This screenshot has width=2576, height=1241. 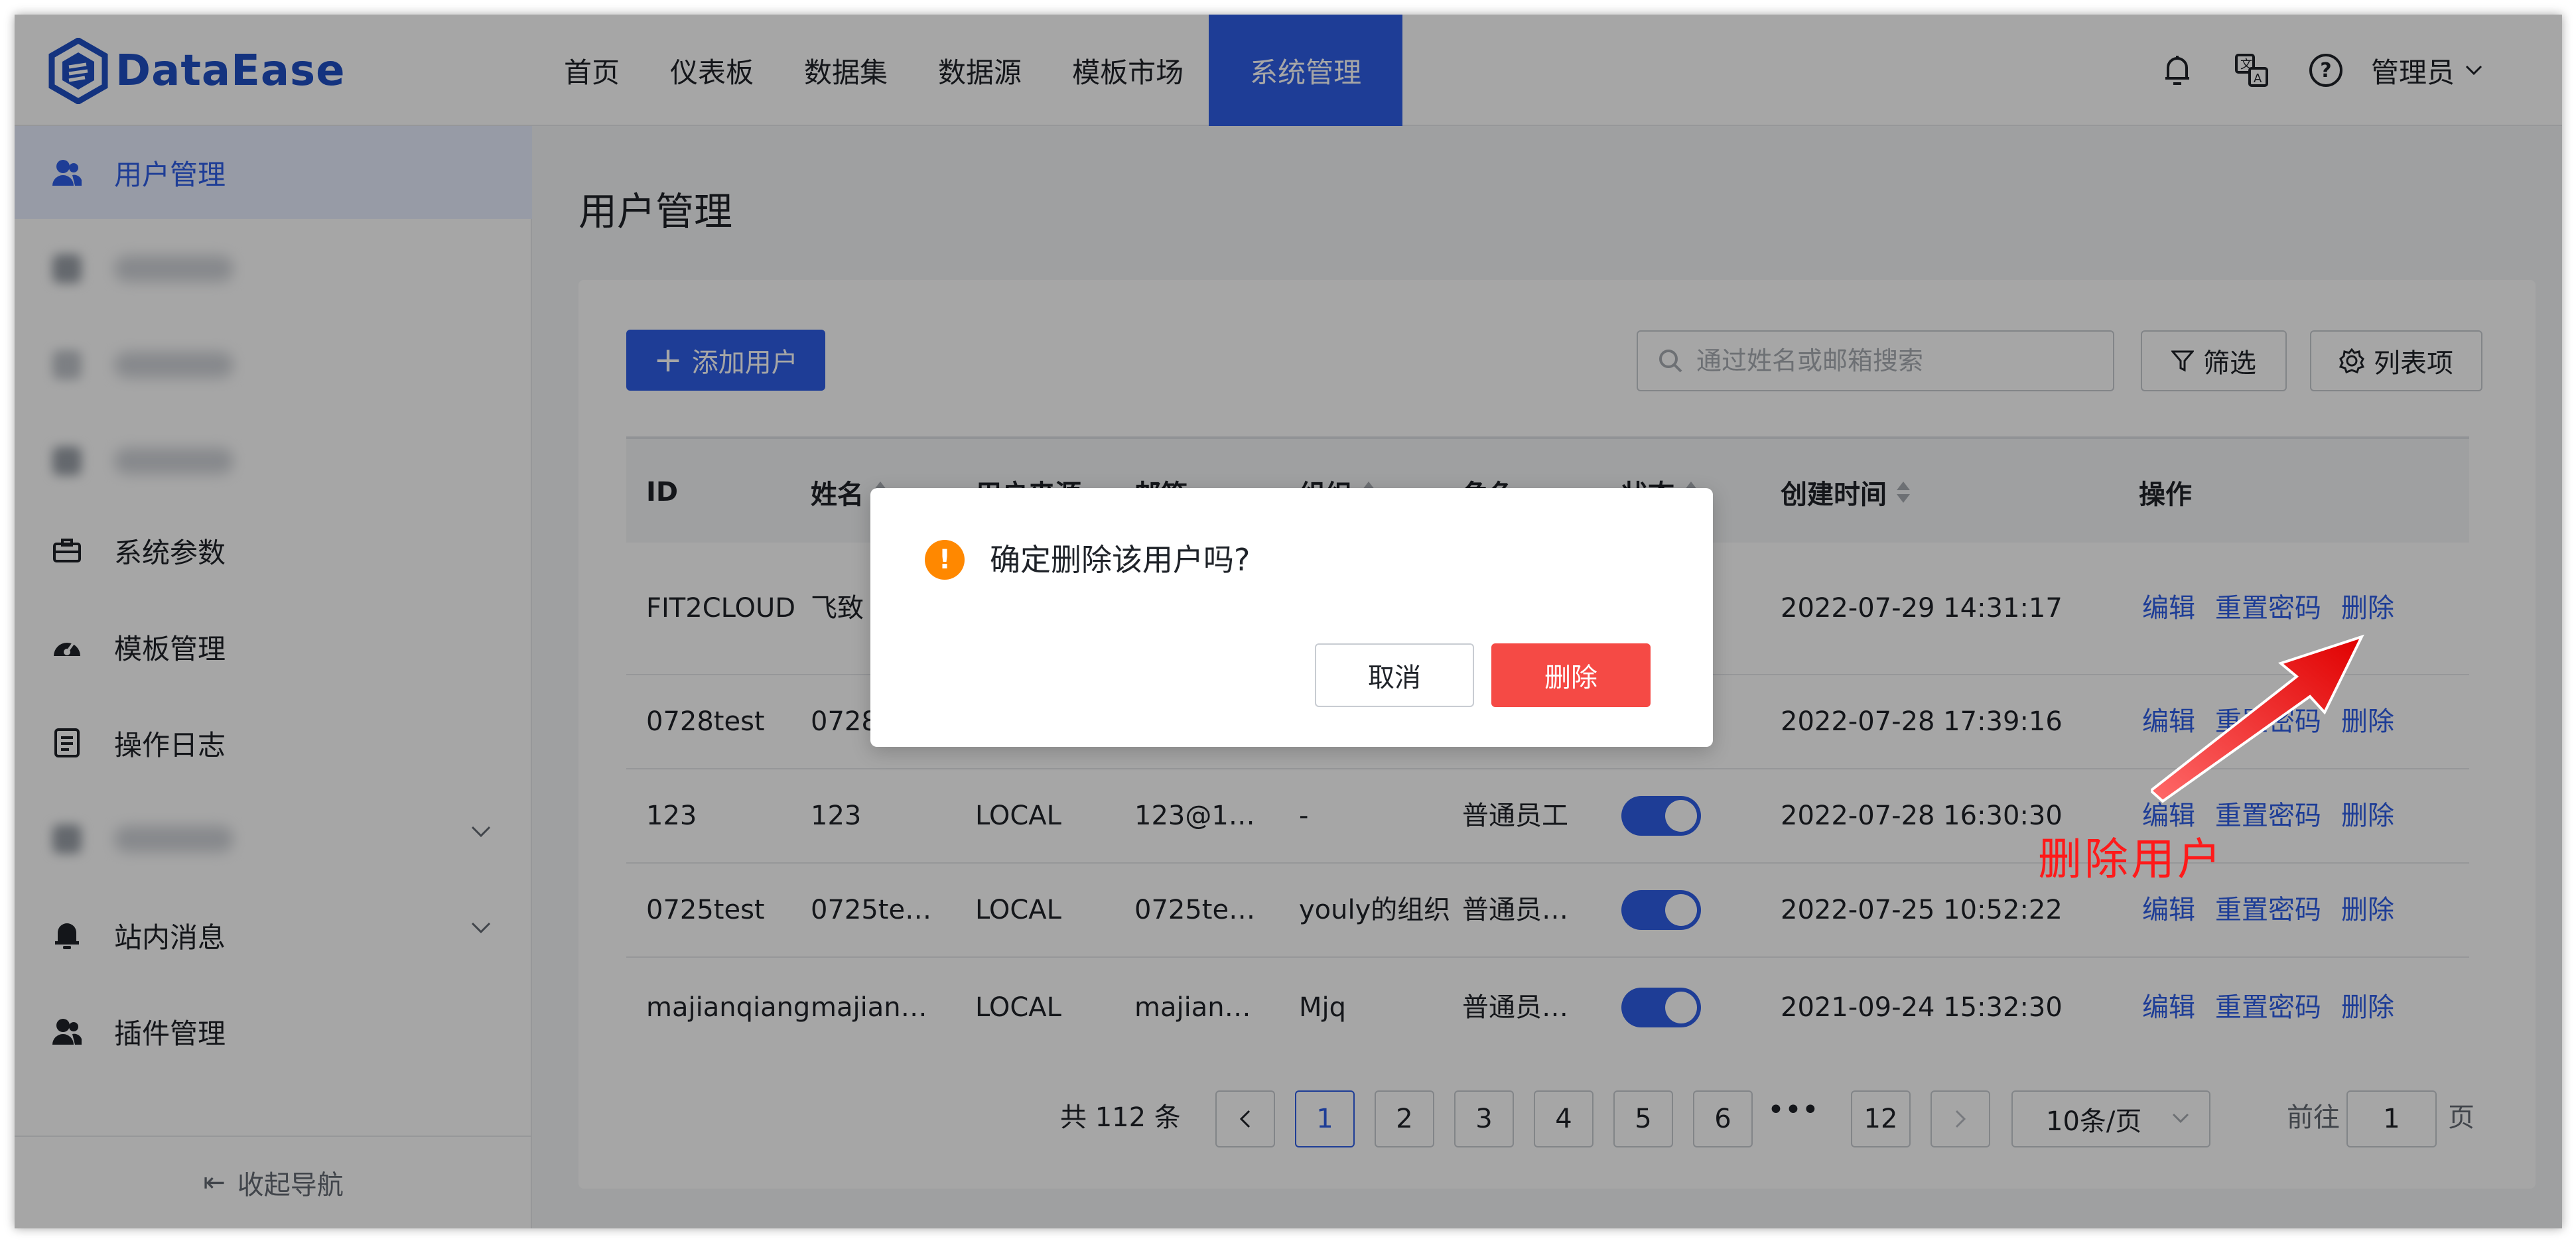 I want to click on warning-icon: !, so click(x=945, y=560).